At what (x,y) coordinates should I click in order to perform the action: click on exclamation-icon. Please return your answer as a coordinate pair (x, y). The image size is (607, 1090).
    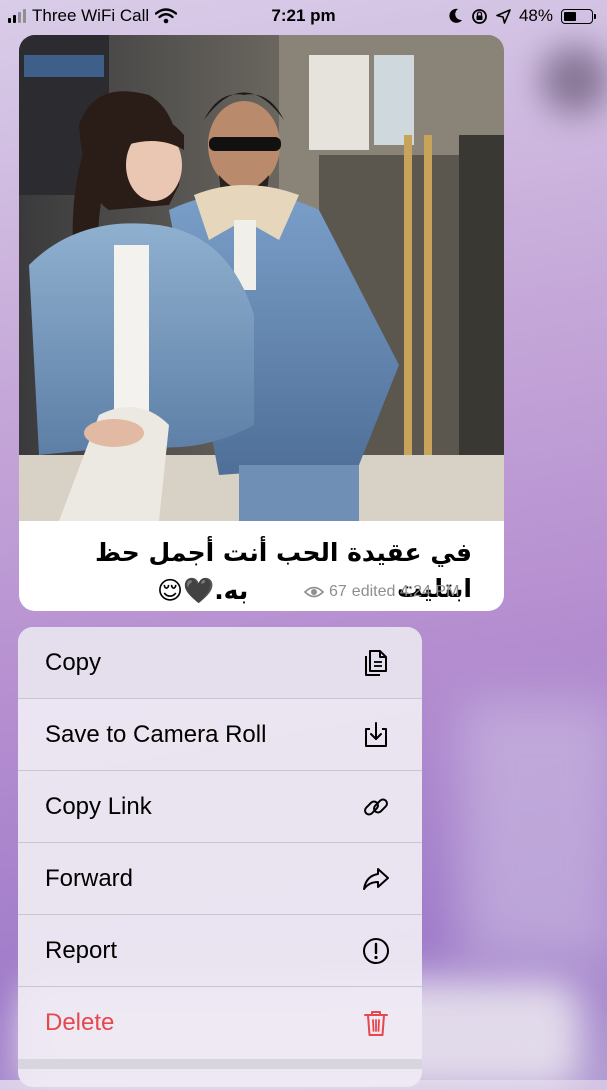
    Looking at the image, I should click on (376, 951).